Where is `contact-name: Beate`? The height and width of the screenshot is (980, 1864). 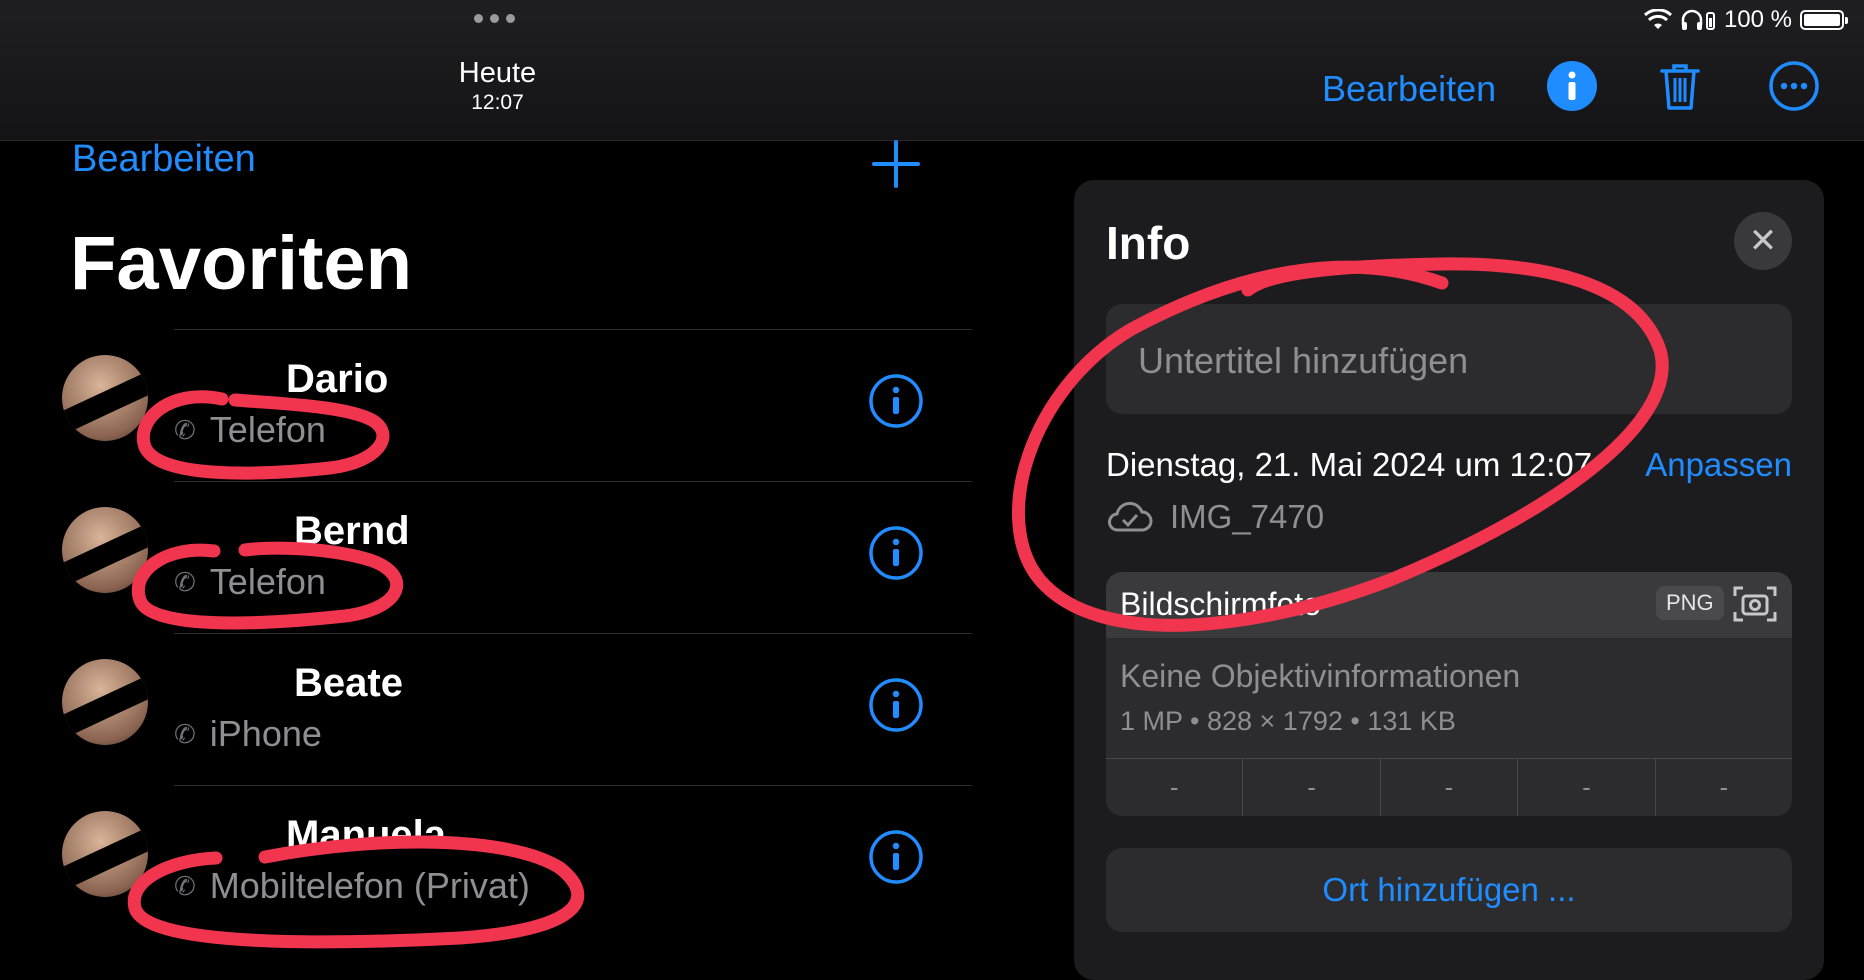
contact-name: Beate is located at coordinates (348, 683).